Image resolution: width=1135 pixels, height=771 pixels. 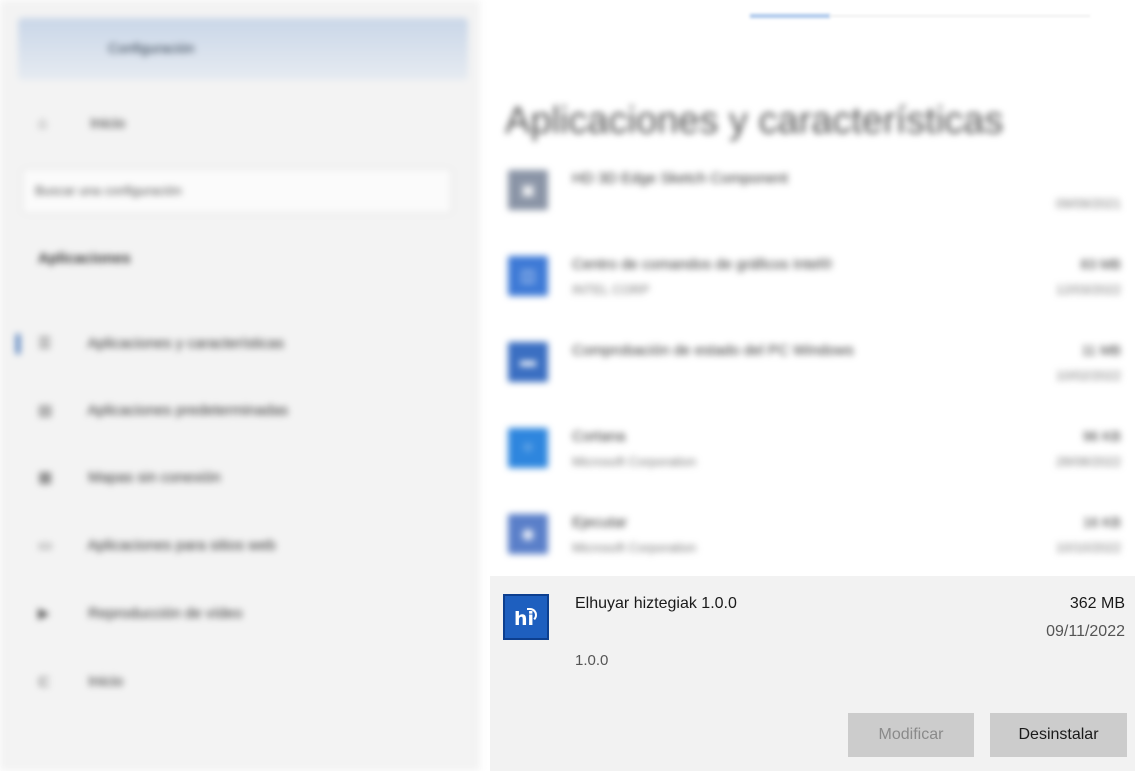 I want to click on sidebar-section-title: Aplicaciones, so click(x=84, y=258).